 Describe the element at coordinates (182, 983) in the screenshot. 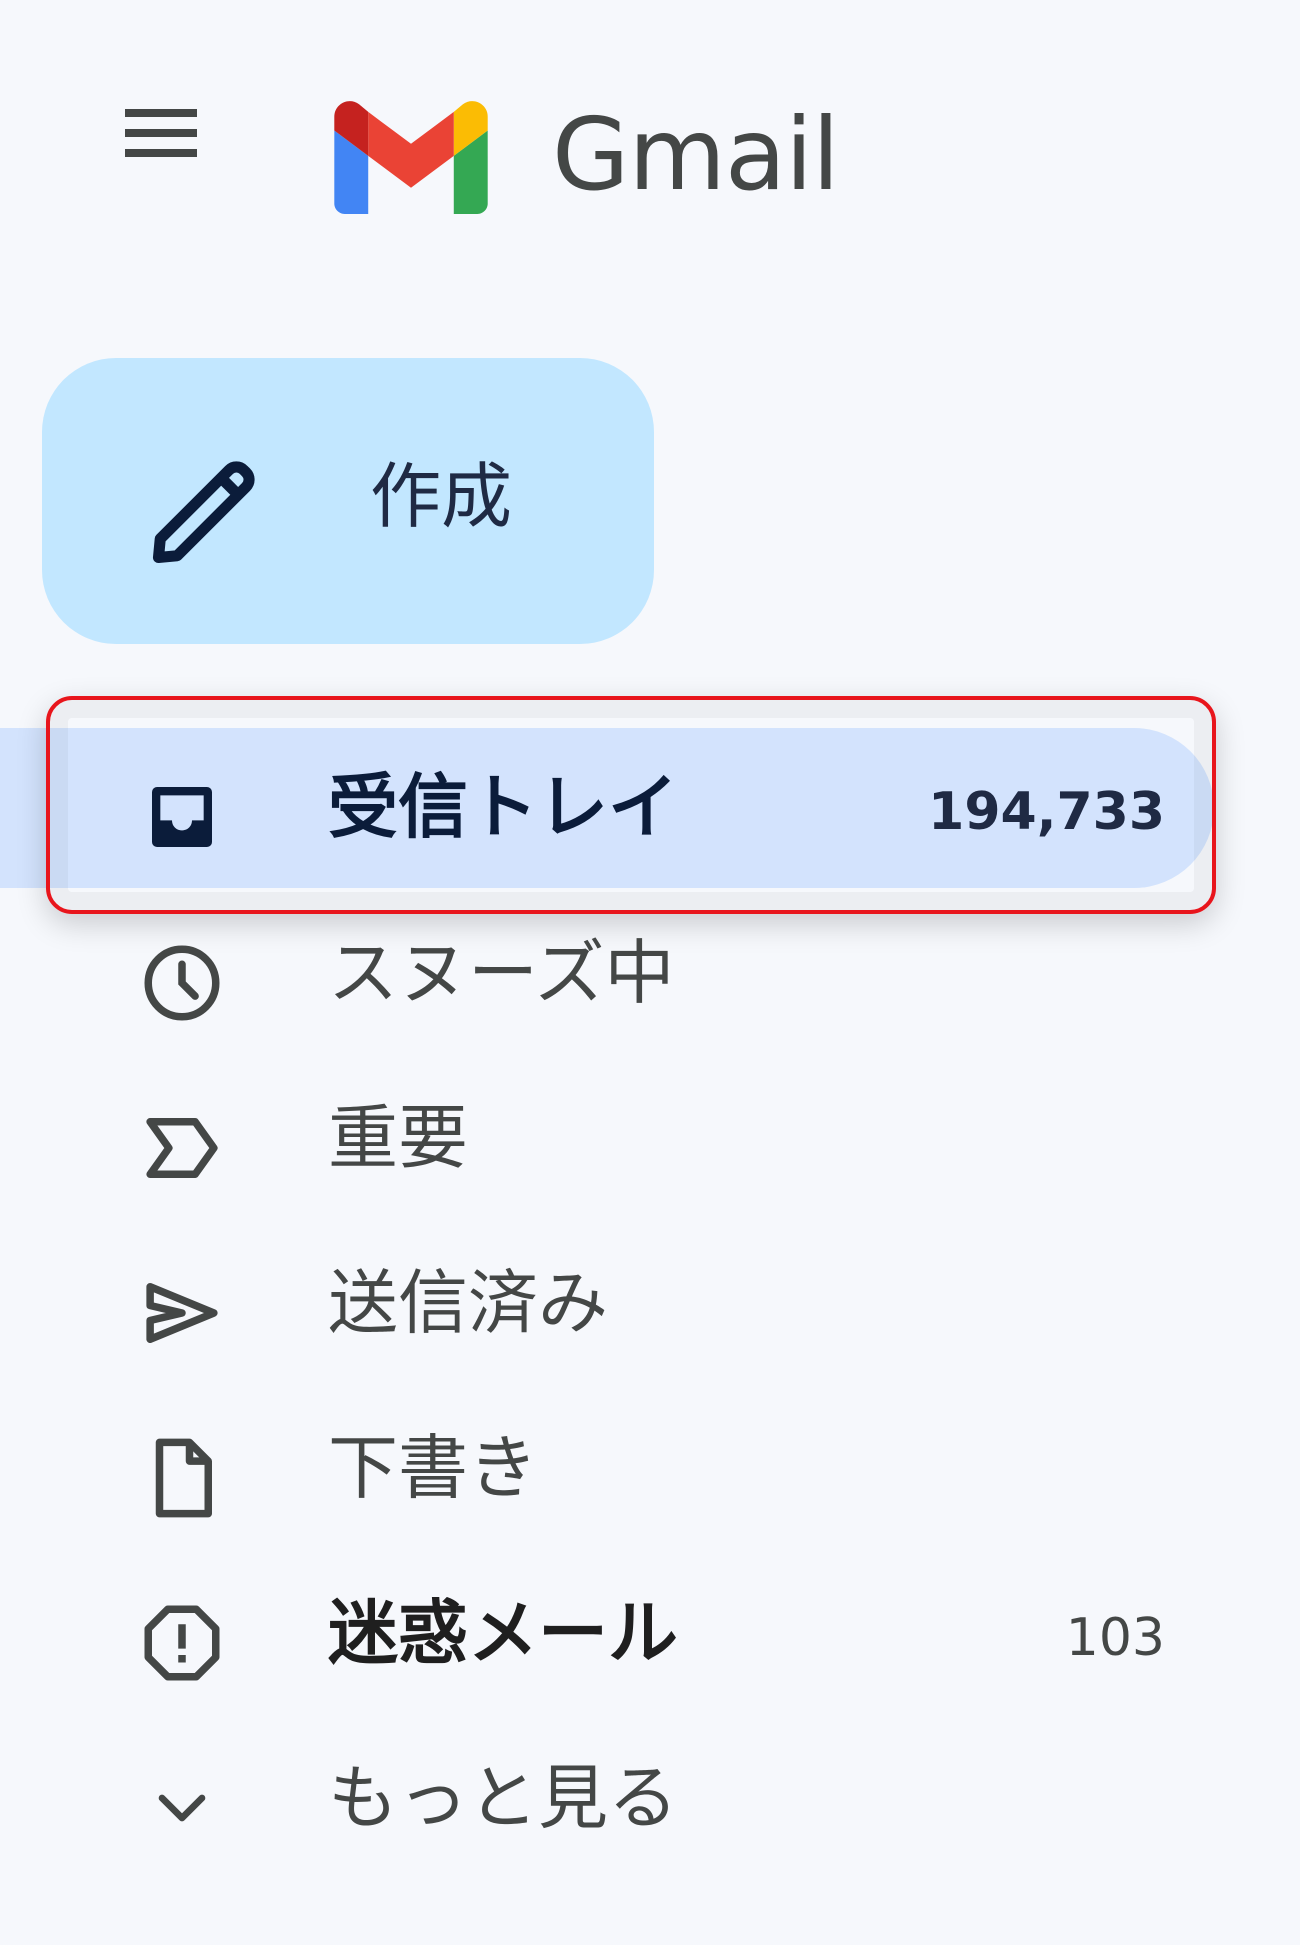

I see `clock-icon` at that location.